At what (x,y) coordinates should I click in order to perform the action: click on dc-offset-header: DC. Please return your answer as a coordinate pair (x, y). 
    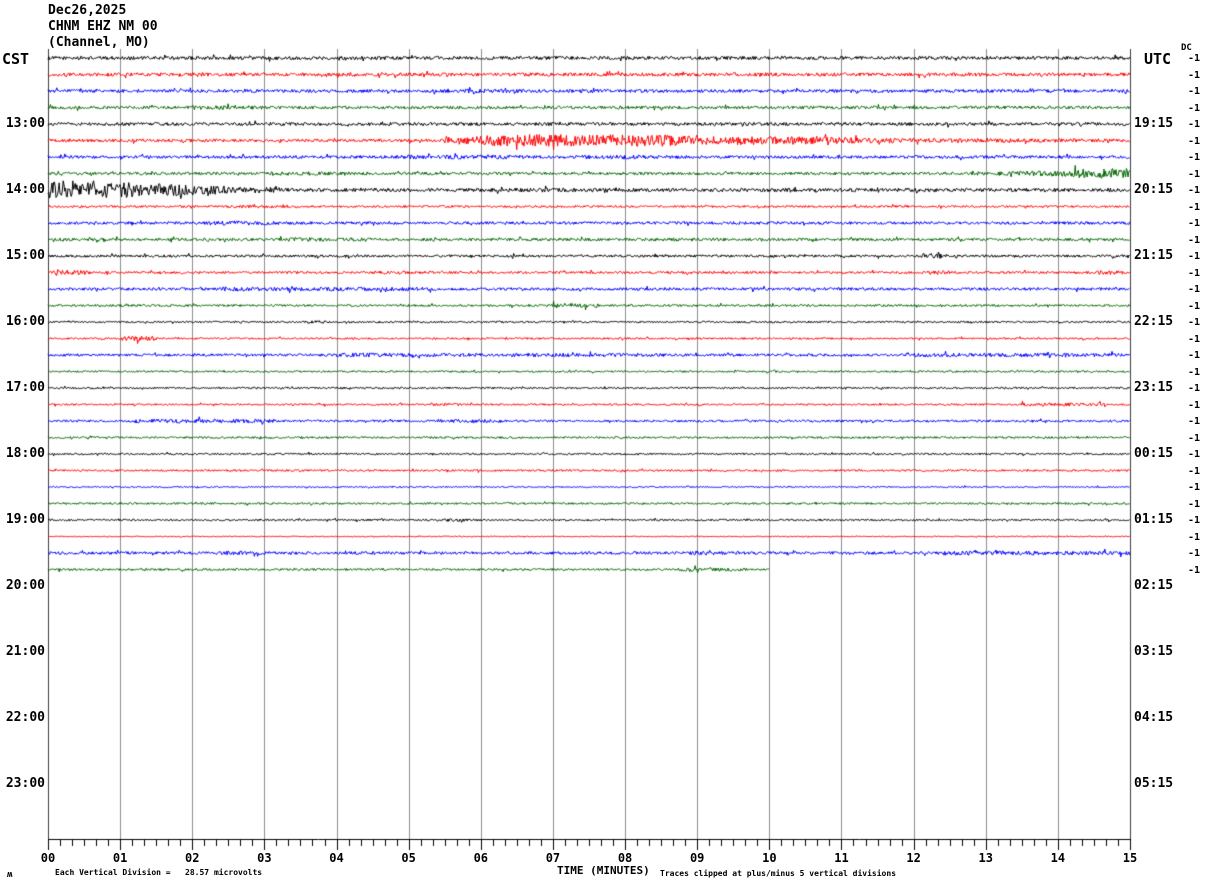
    Looking at the image, I should click on (1186, 48).